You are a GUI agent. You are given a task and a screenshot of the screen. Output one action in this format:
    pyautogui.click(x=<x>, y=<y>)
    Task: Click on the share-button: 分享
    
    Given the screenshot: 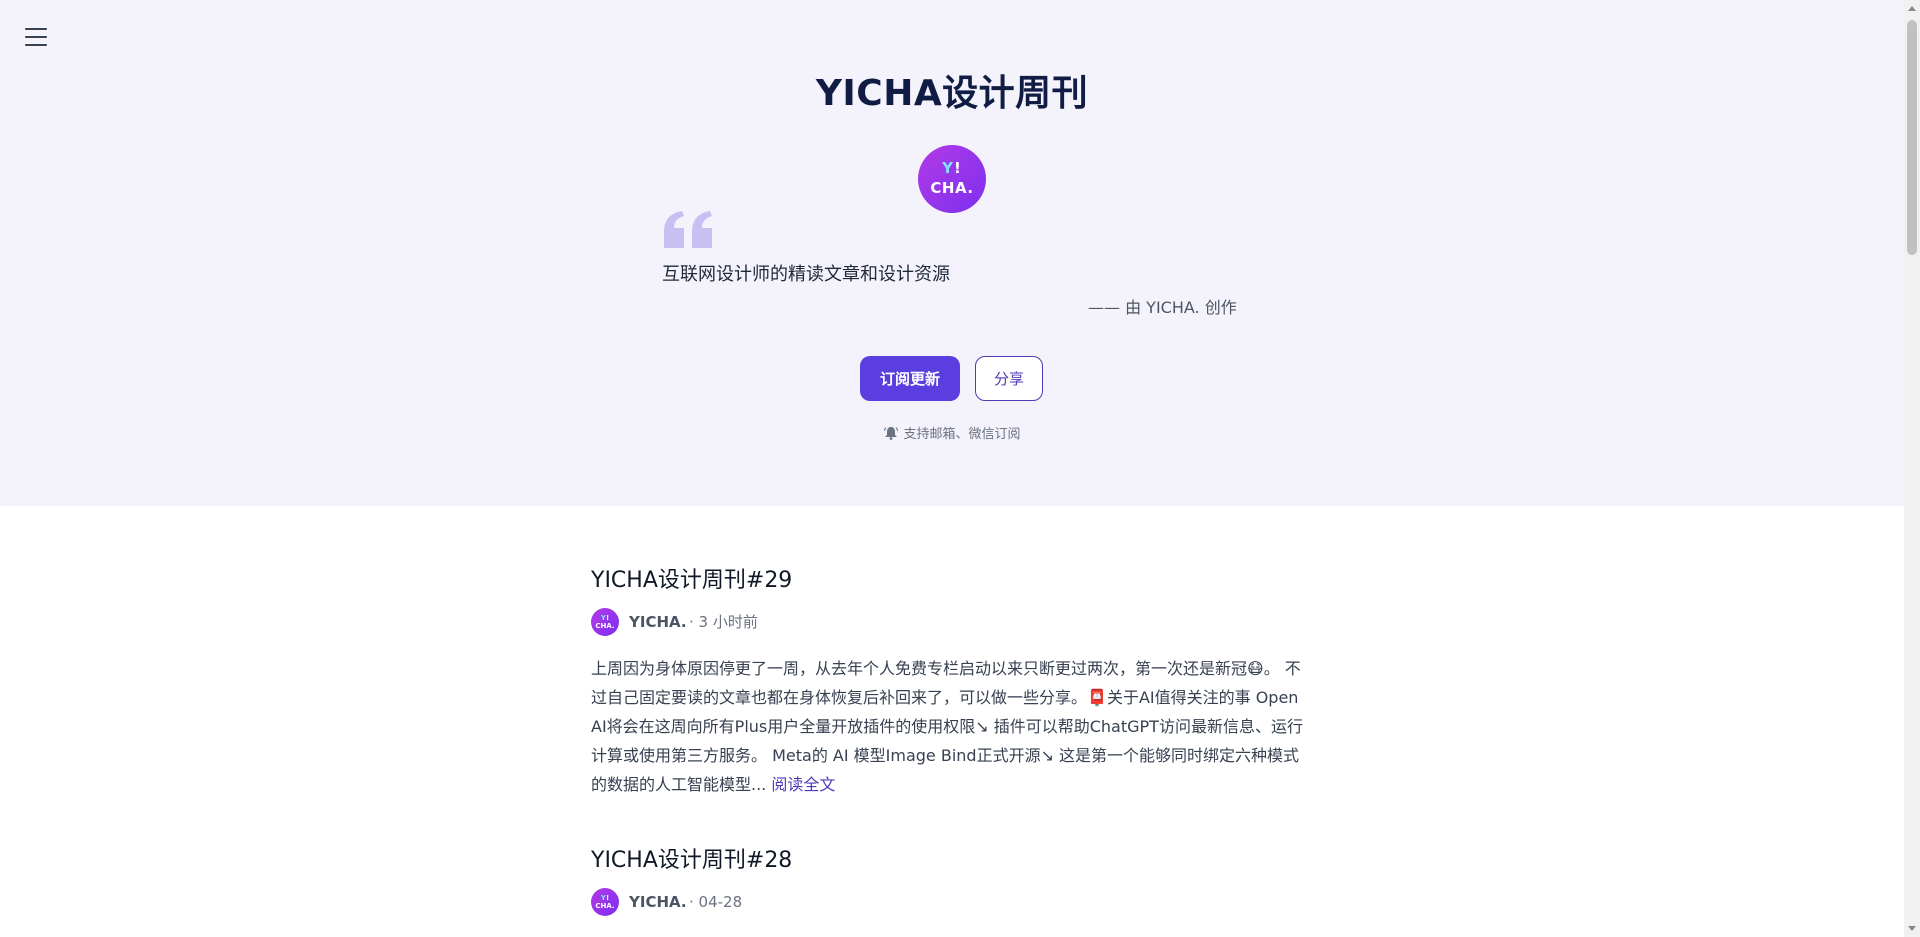 What is the action you would take?
    pyautogui.click(x=1009, y=378)
    